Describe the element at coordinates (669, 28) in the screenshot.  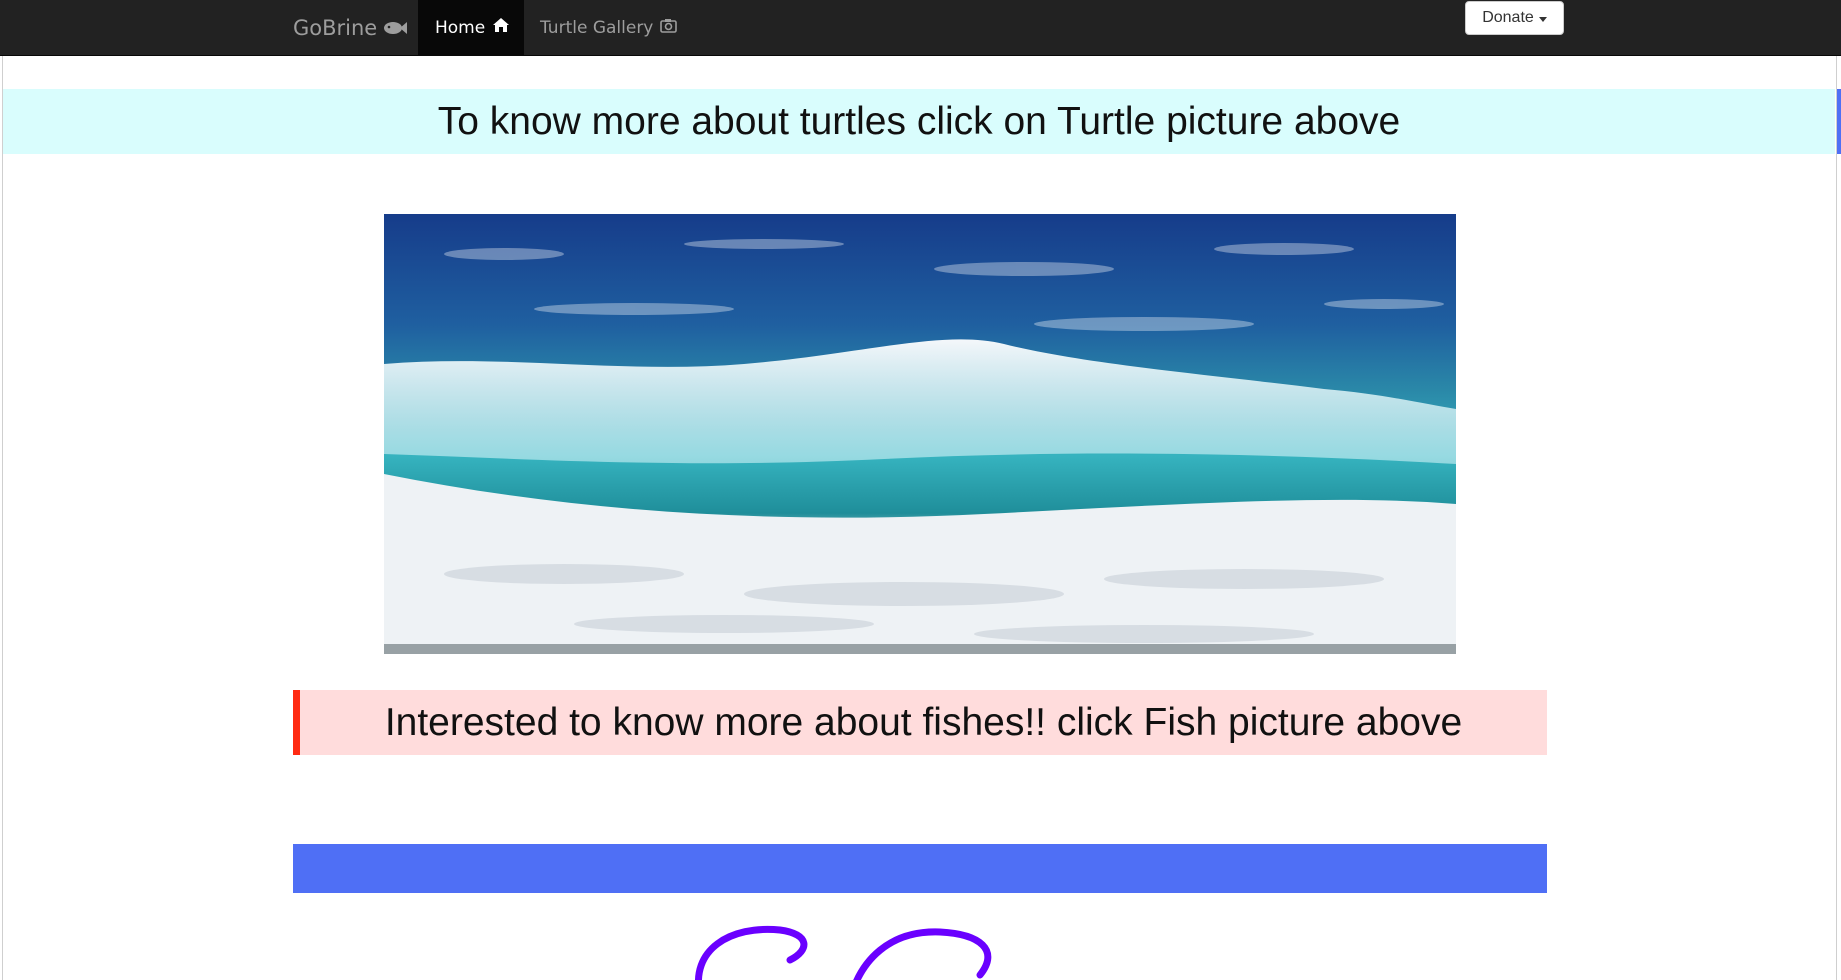
I see `camera-icon` at that location.